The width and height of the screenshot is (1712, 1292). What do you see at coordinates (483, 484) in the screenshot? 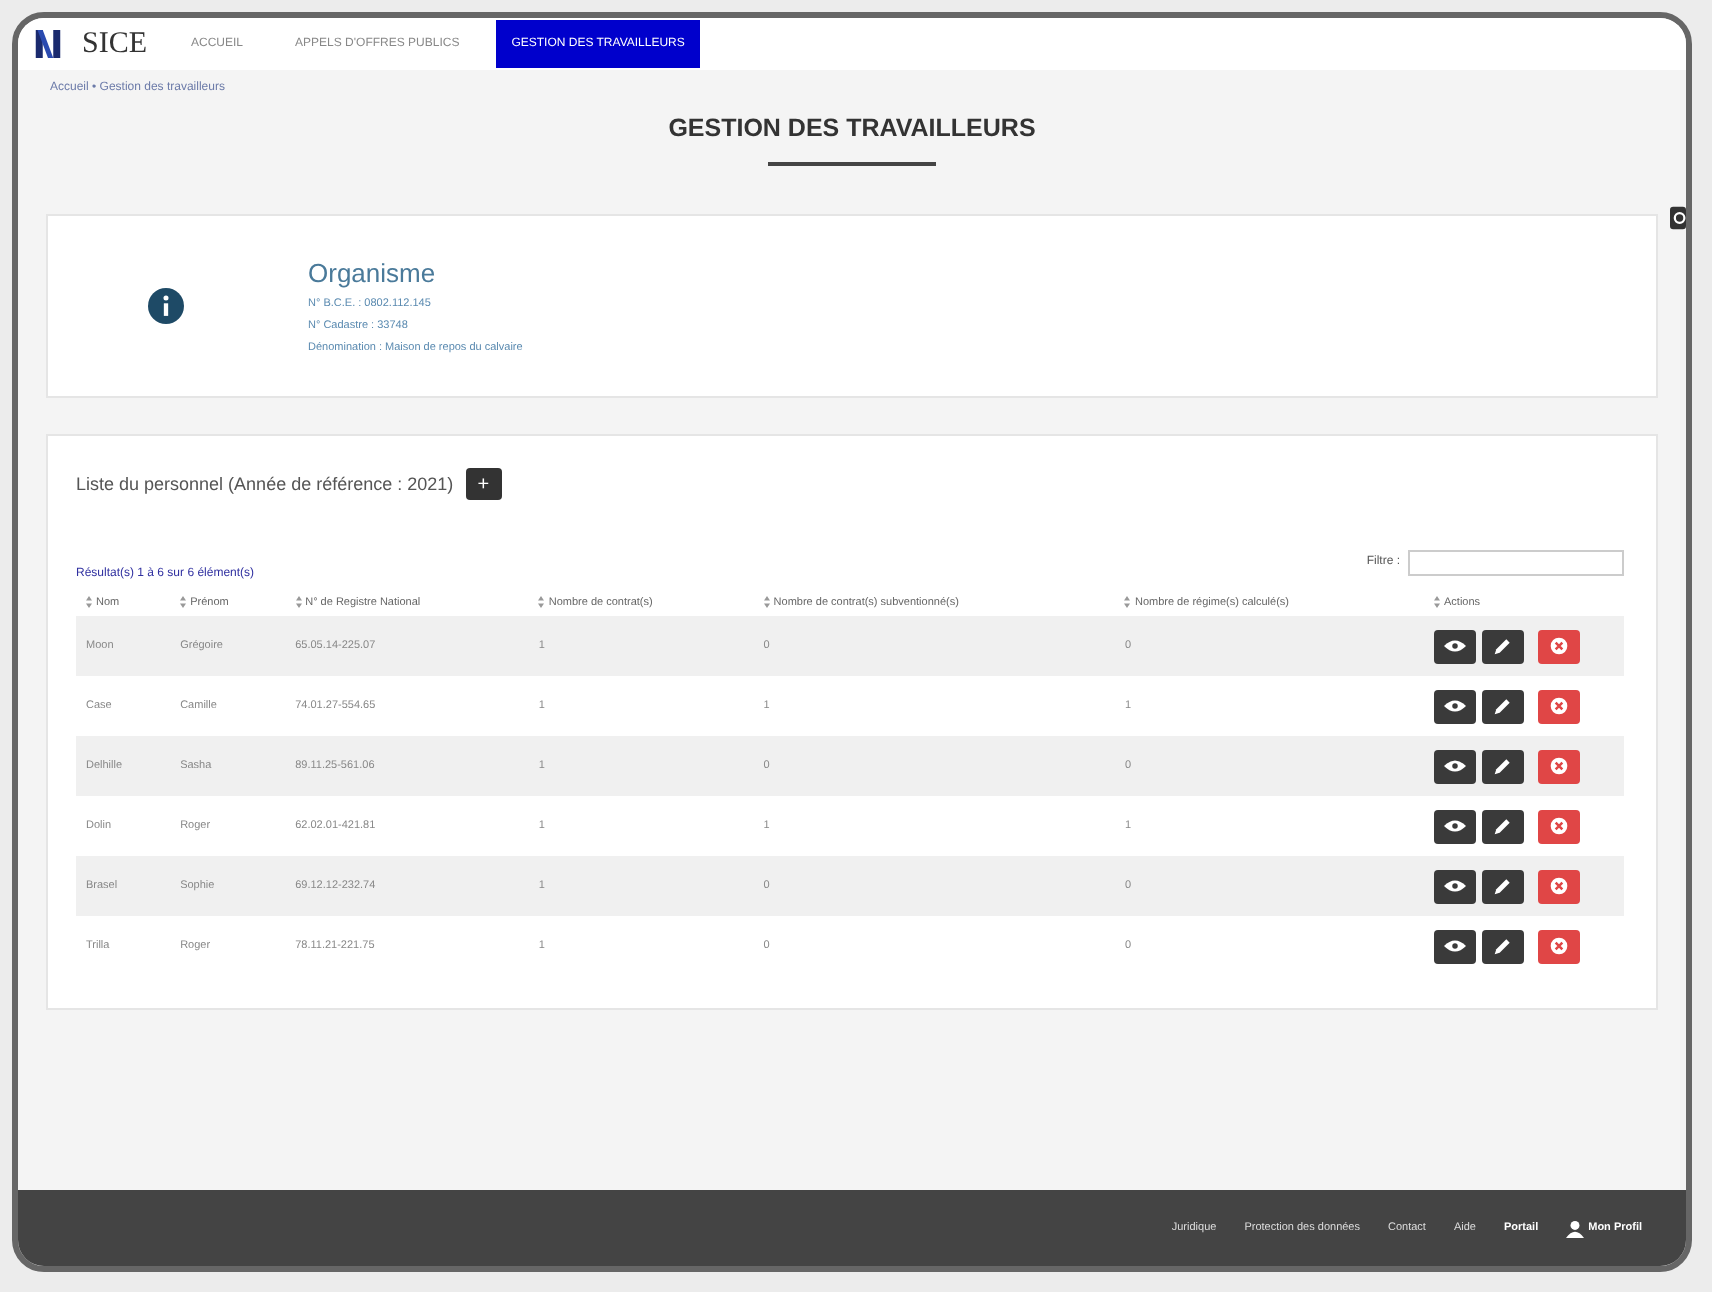
I see `add-button: +` at bounding box center [483, 484].